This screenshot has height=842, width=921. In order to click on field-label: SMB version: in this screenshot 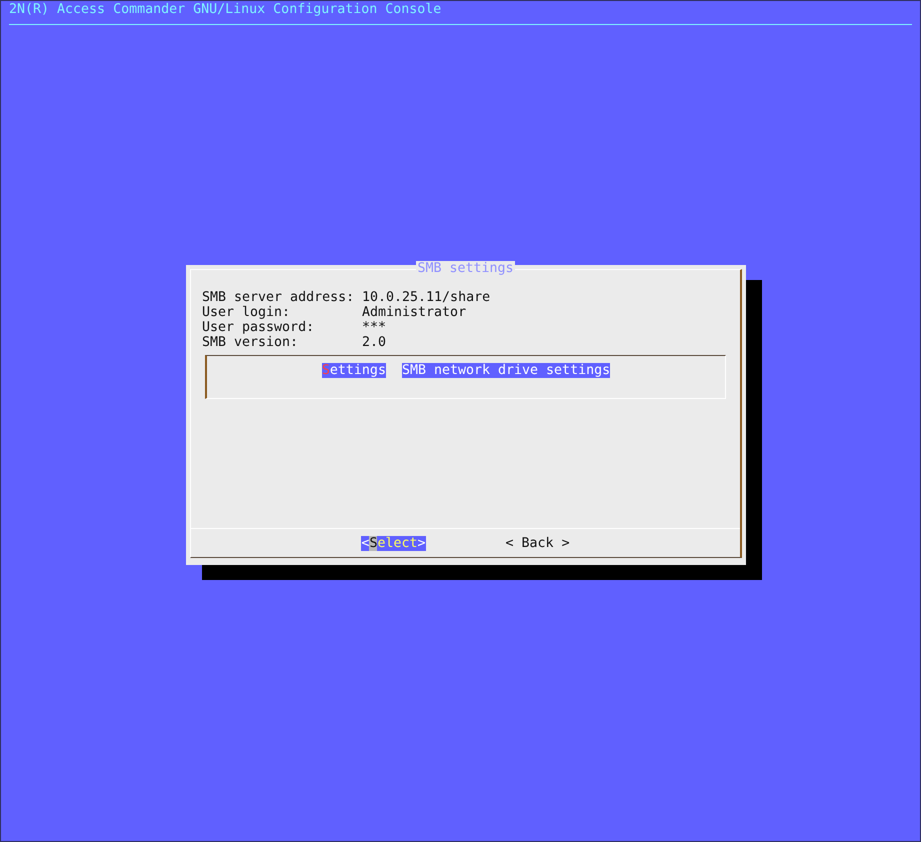, I will do `click(251, 342)`.